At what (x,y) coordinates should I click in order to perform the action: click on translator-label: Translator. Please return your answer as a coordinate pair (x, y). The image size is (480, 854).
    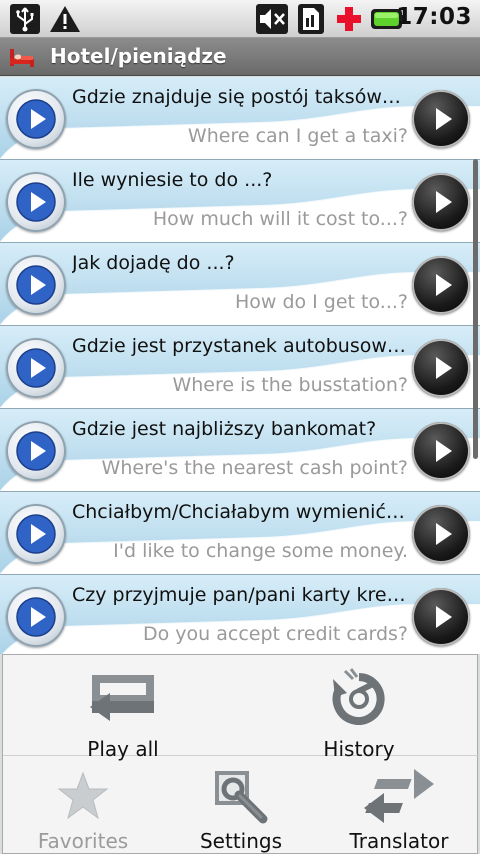
    Looking at the image, I should click on (399, 841).